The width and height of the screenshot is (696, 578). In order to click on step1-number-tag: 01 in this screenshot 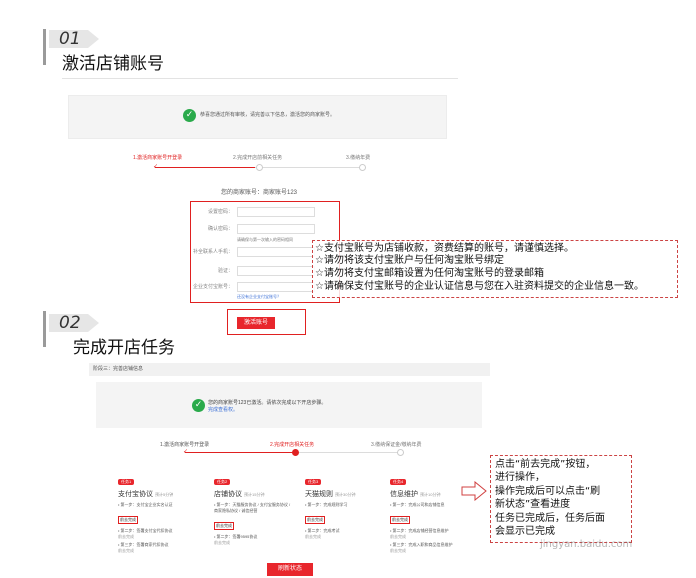, I will do `click(74, 39)`.